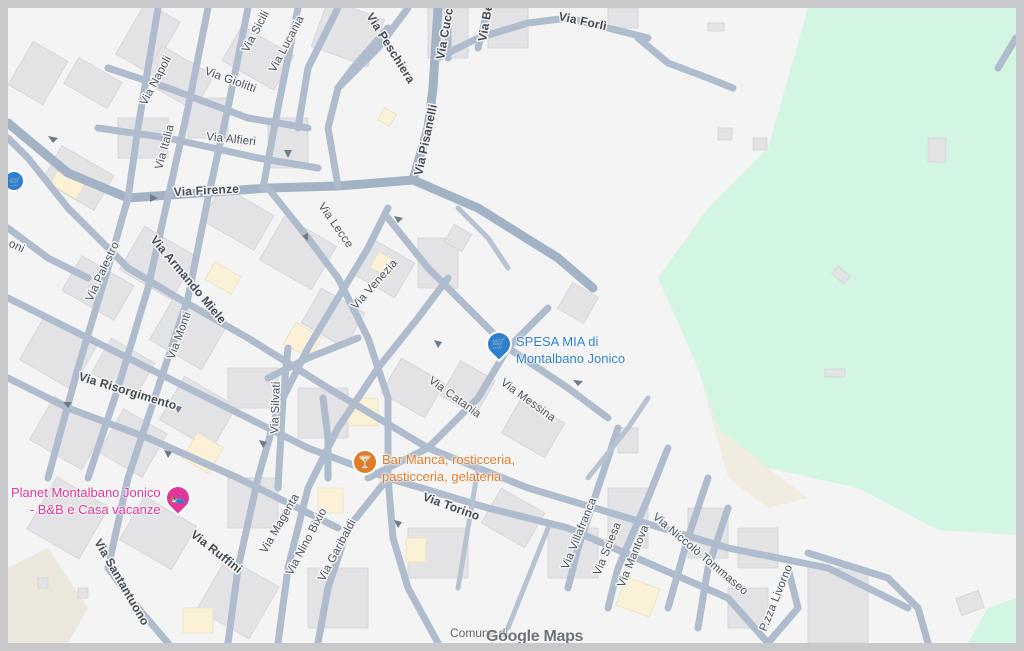 This screenshot has height=651, width=1024. Describe the element at coordinates (425, 140) in the screenshot. I see `street-label-via-pisanelli: Via Pisanelli` at that location.